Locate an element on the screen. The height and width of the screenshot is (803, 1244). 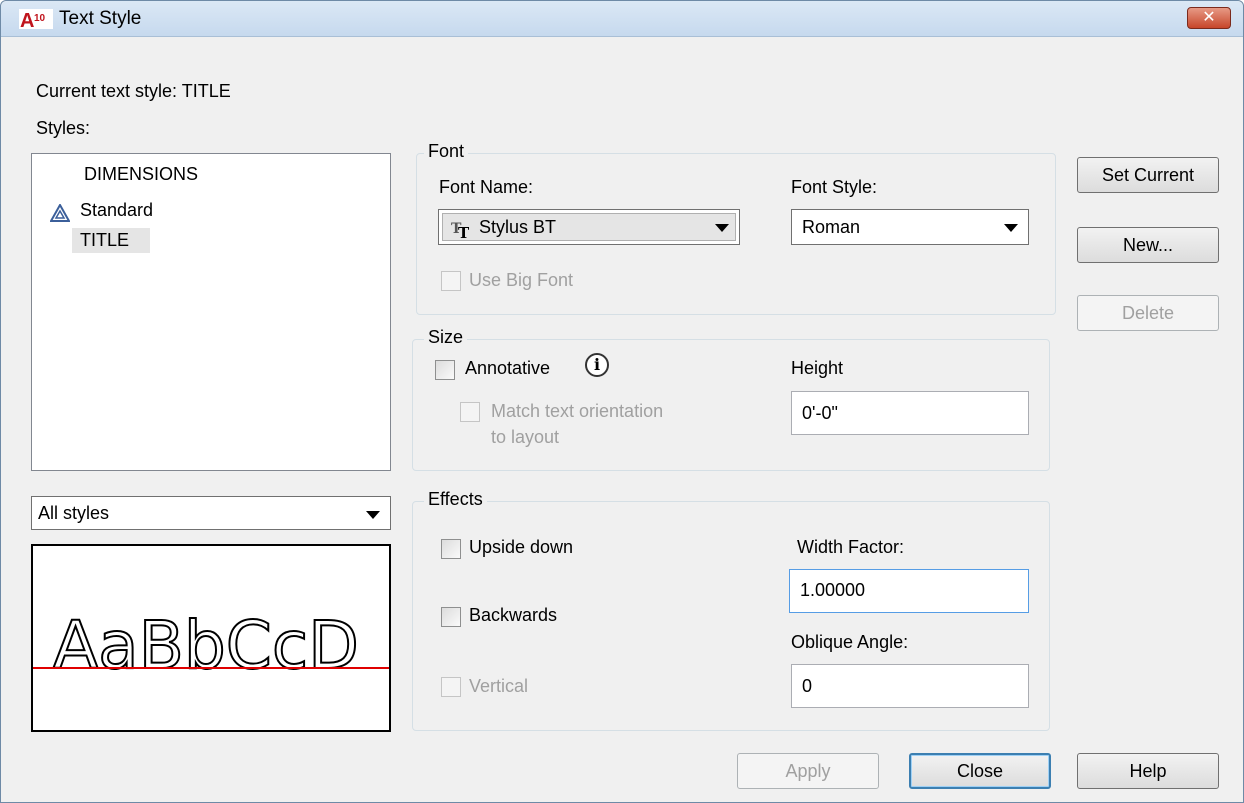
height-value: 0'-0" is located at coordinates (820, 413).